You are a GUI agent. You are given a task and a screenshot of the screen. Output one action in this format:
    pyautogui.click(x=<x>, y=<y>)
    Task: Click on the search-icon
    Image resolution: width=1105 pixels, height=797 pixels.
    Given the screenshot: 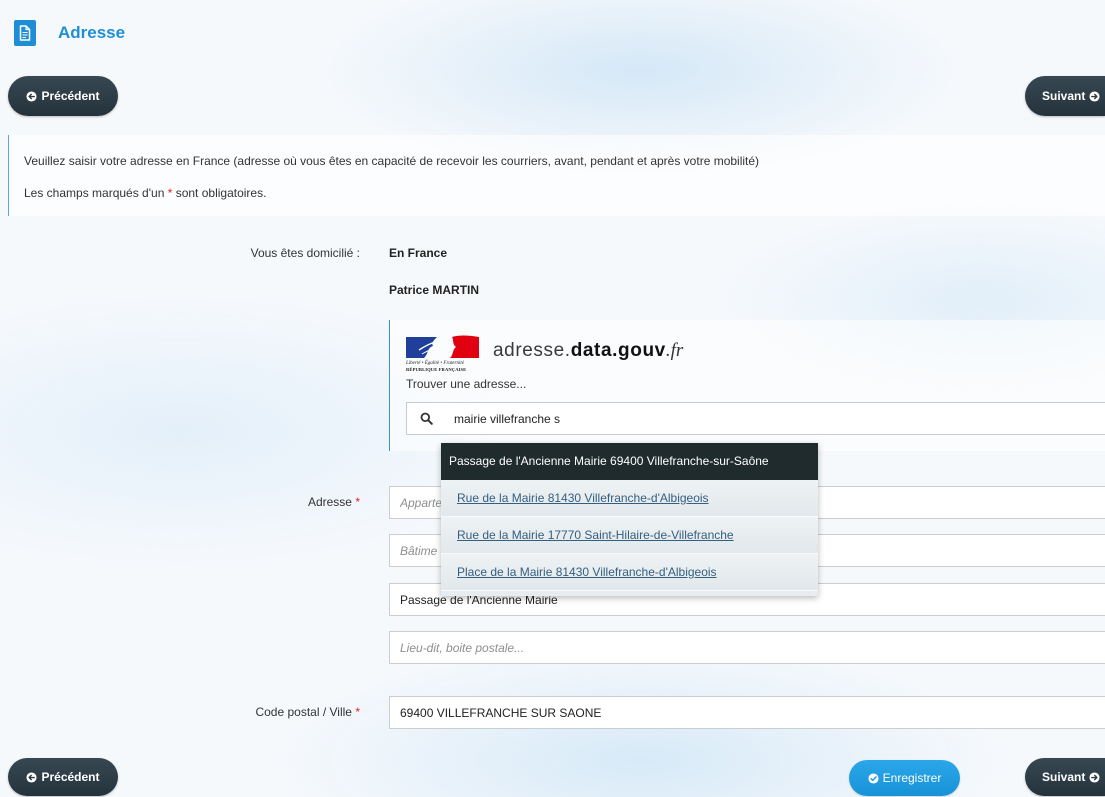 What is the action you would take?
    pyautogui.click(x=426, y=418)
    